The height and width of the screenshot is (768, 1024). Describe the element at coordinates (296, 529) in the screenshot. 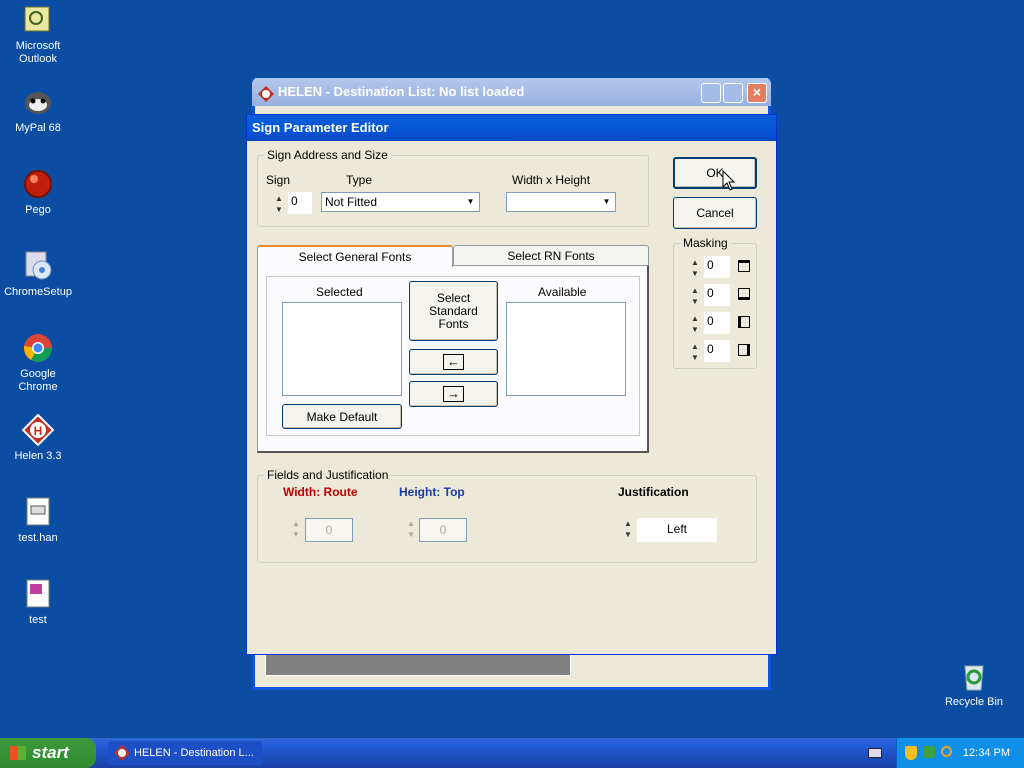

I see `width-spinner: ▲ ▼` at that location.